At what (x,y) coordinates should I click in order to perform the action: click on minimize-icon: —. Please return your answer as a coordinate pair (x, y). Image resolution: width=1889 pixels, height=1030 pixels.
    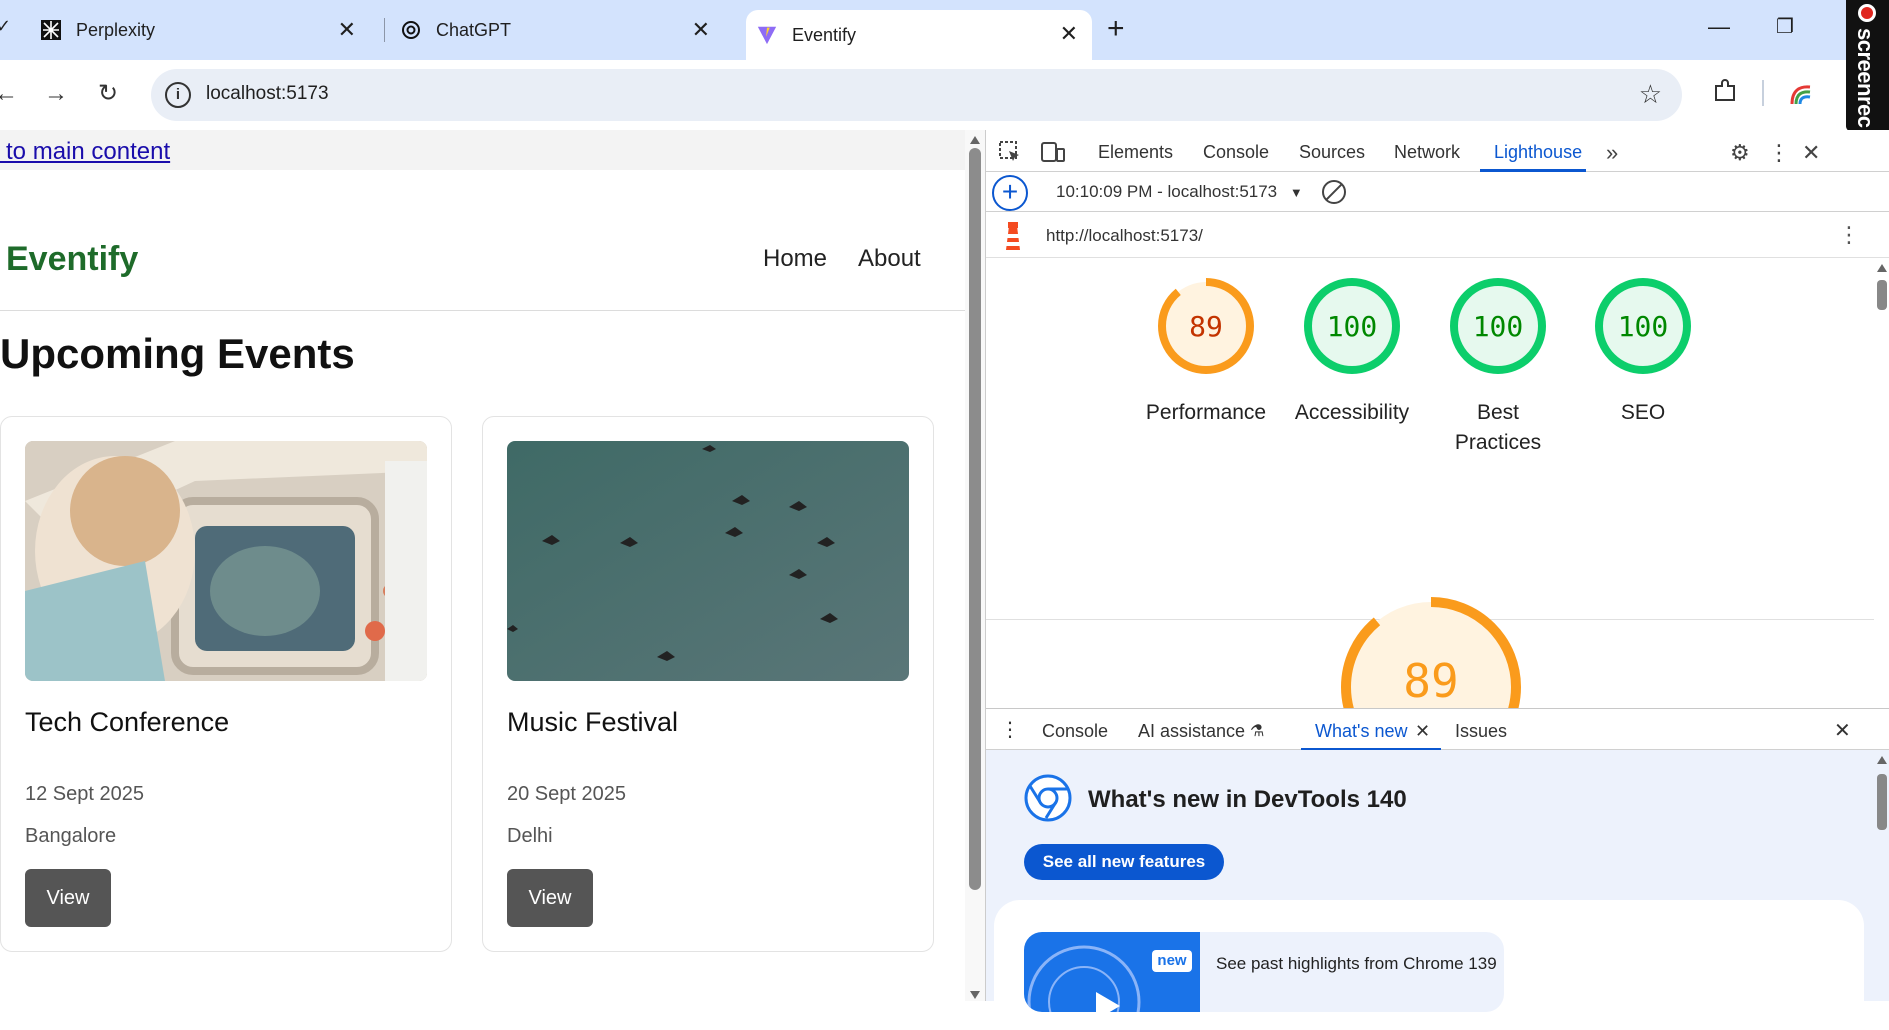
    Looking at the image, I should click on (1719, 27).